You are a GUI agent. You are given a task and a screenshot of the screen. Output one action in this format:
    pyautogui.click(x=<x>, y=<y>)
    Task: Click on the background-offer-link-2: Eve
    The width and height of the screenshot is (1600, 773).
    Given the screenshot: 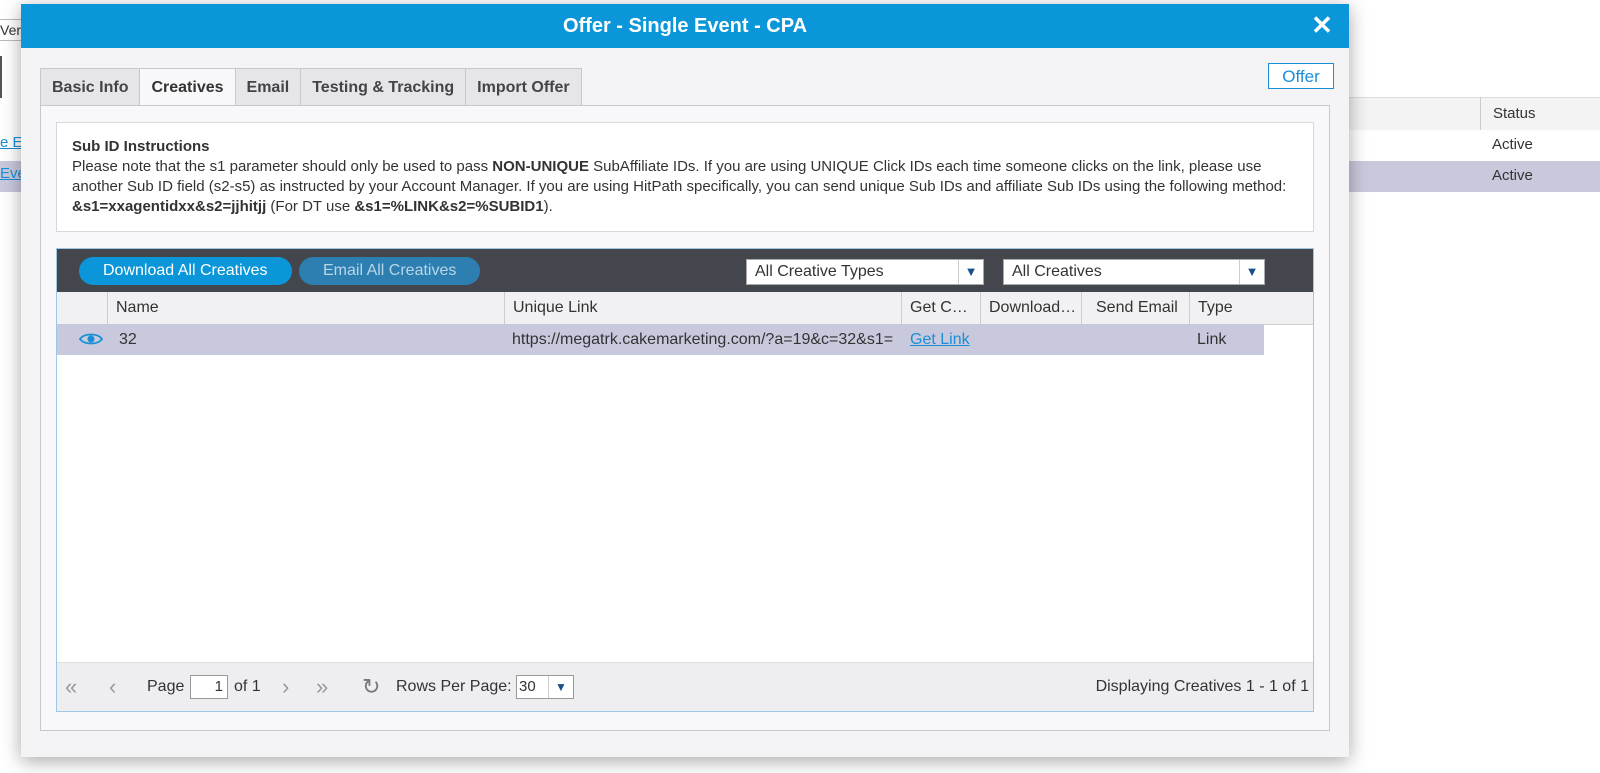 What is the action you would take?
    pyautogui.click(x=11, y=173)
    